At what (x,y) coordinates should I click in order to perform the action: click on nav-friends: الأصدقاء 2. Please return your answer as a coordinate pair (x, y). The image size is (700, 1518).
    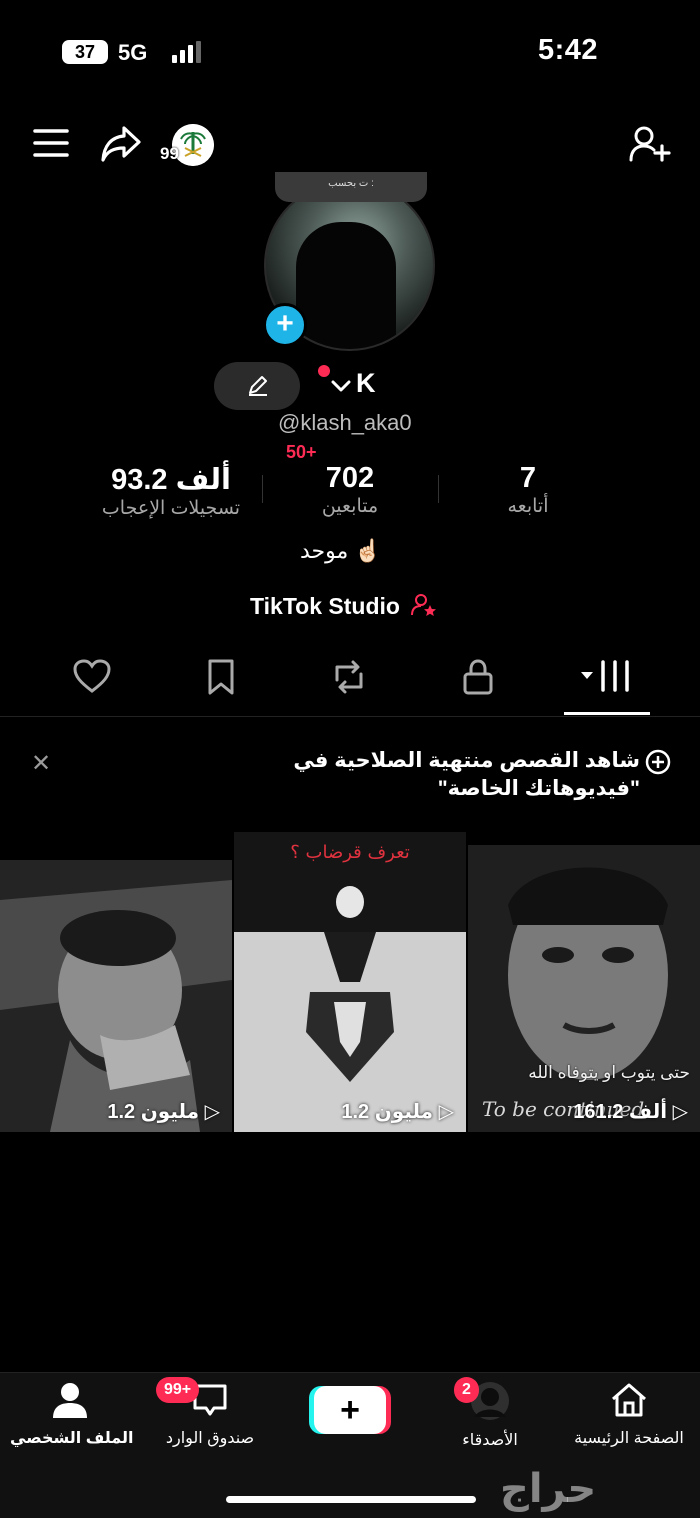
    Looking at the image, I should click on (490, 1413).